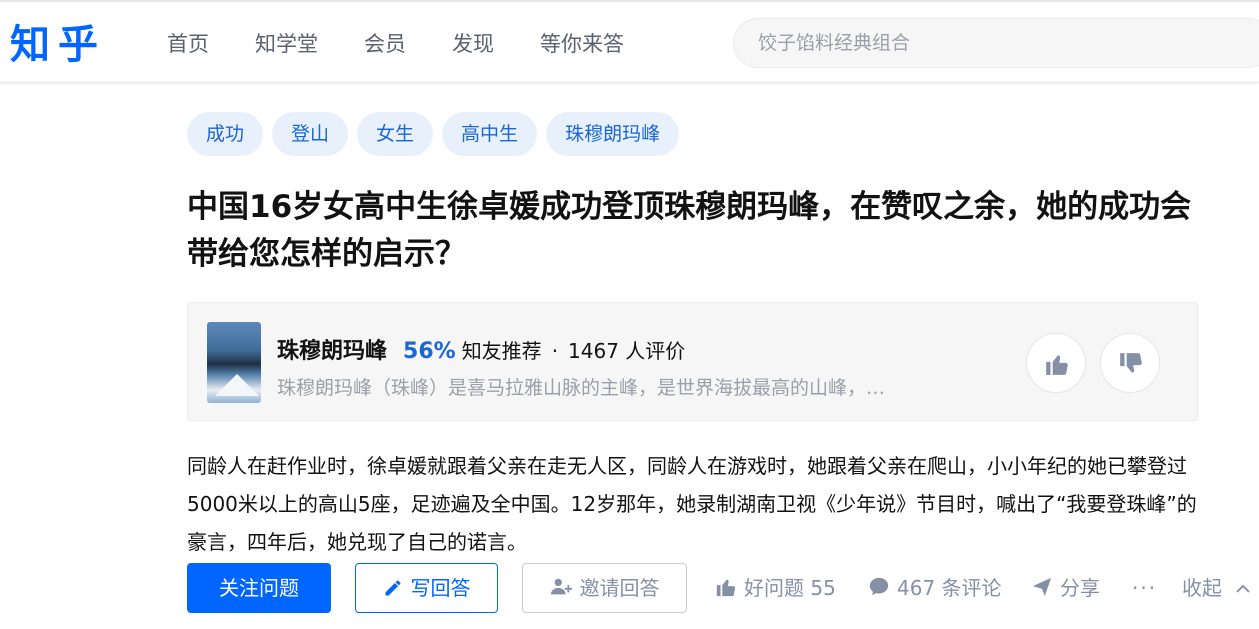 The height and width of the screenshot is (629, 1259). What do you see at coordinates (996, 43) in the screenshot?
I see `search-input: 饺子馅料经典组合` at bounding box center [996, 43].